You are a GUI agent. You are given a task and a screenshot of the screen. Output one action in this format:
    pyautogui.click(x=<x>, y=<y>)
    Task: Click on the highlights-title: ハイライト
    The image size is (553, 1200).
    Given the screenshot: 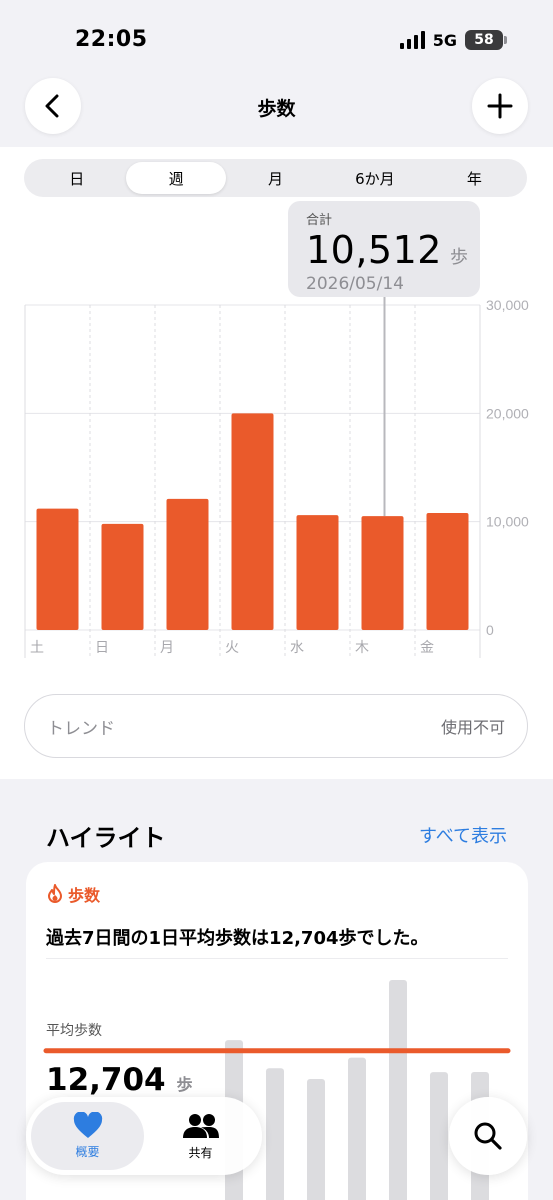 What is the action you would take?
    pyautogui.click(x=106, y=838)
    